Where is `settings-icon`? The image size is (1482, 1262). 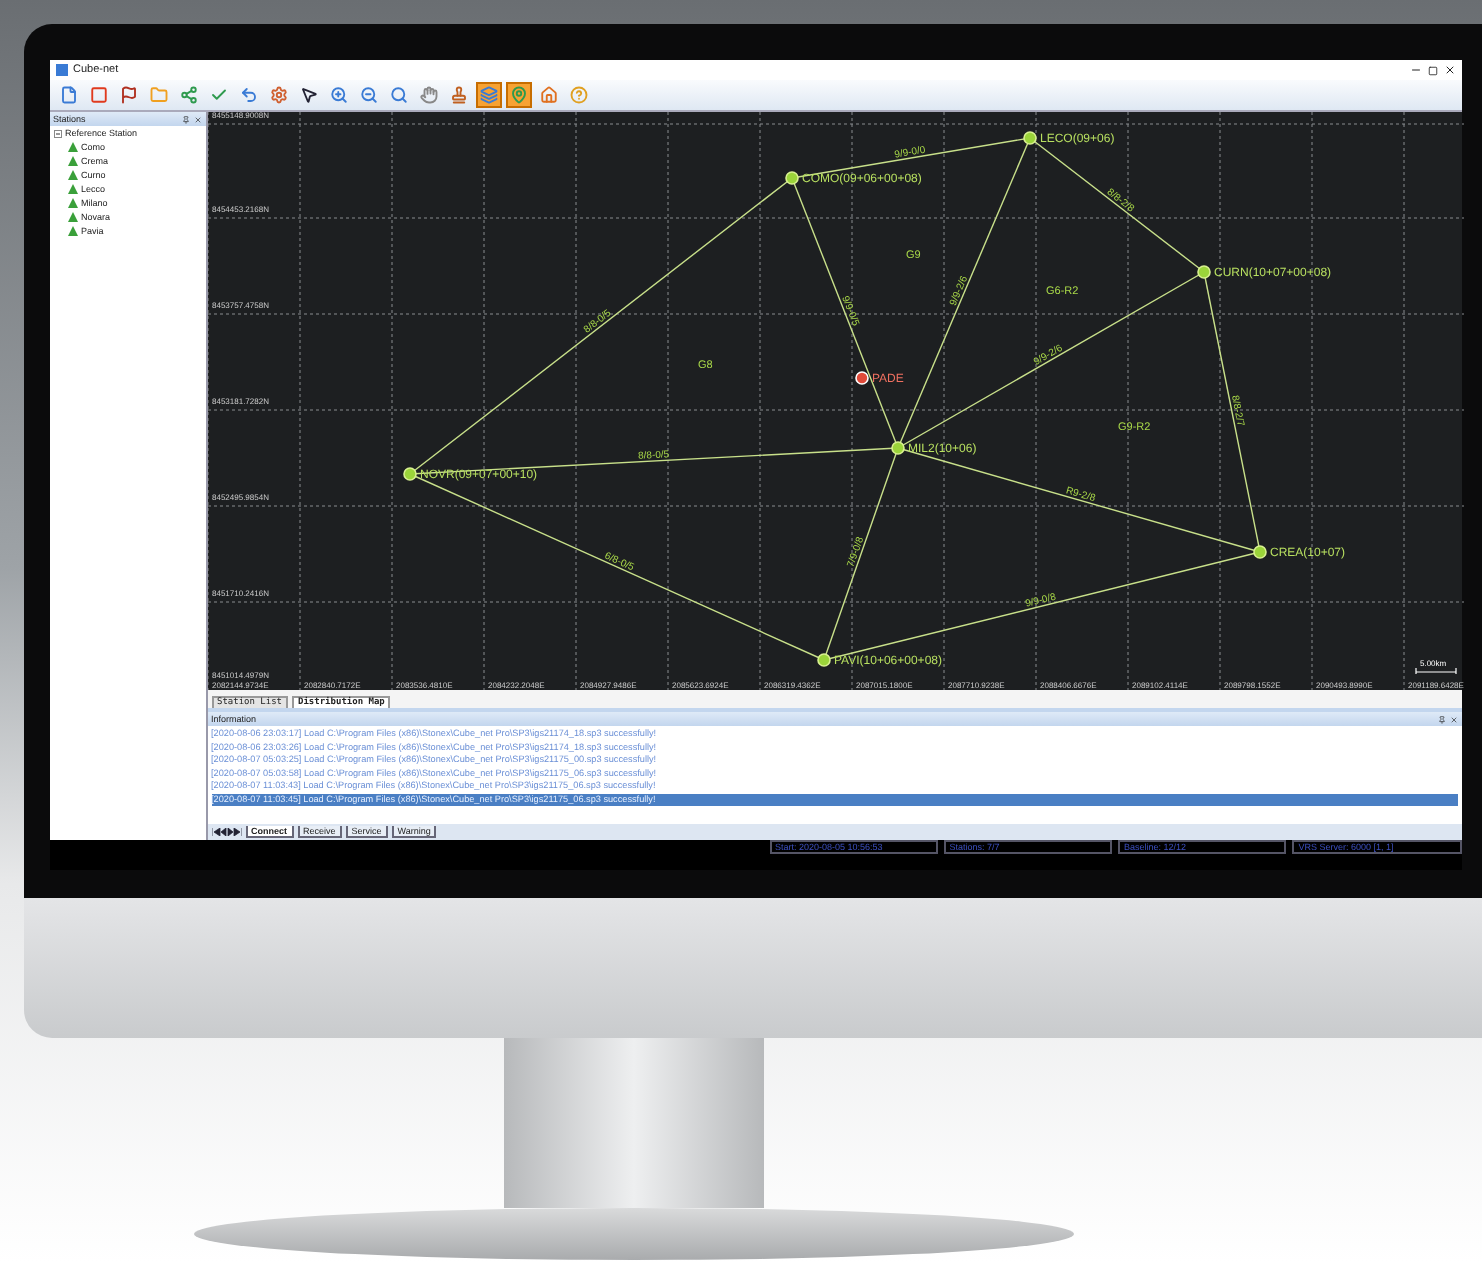 settings-icon is located at coordinates (278, 95).